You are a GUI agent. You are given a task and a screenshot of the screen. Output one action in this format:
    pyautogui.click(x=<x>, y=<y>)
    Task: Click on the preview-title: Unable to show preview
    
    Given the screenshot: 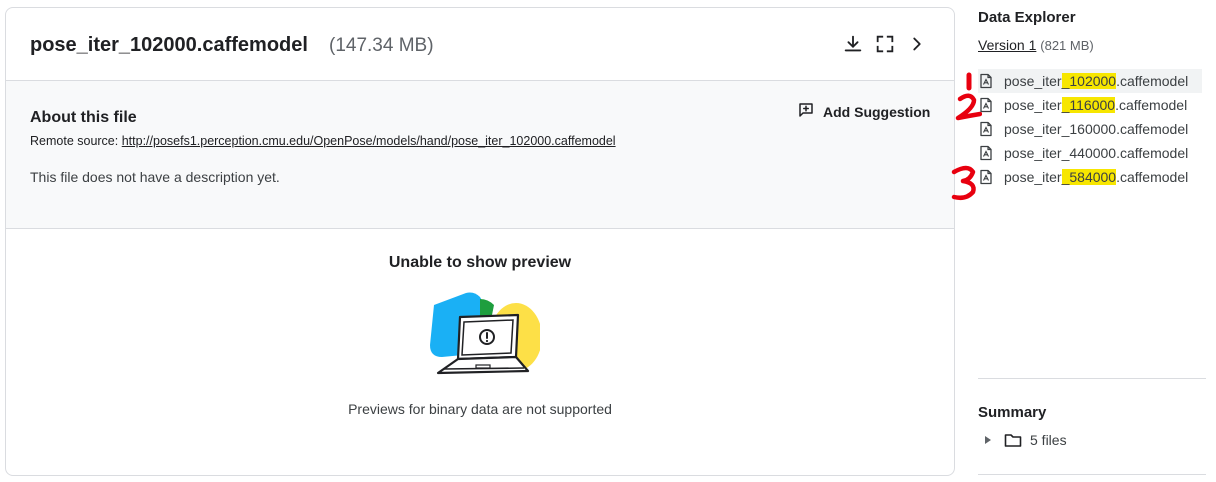 What is the action you would take?
    pyautogui.click(x=480, y=262)
    